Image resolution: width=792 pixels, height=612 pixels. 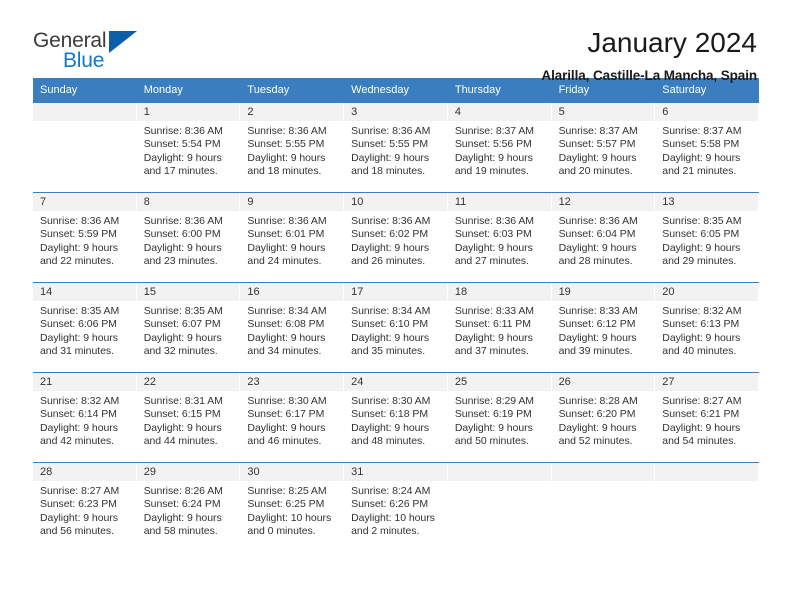 I want to click on daylight-text-line2: and 19 minutes., so click(x=491, y=171).